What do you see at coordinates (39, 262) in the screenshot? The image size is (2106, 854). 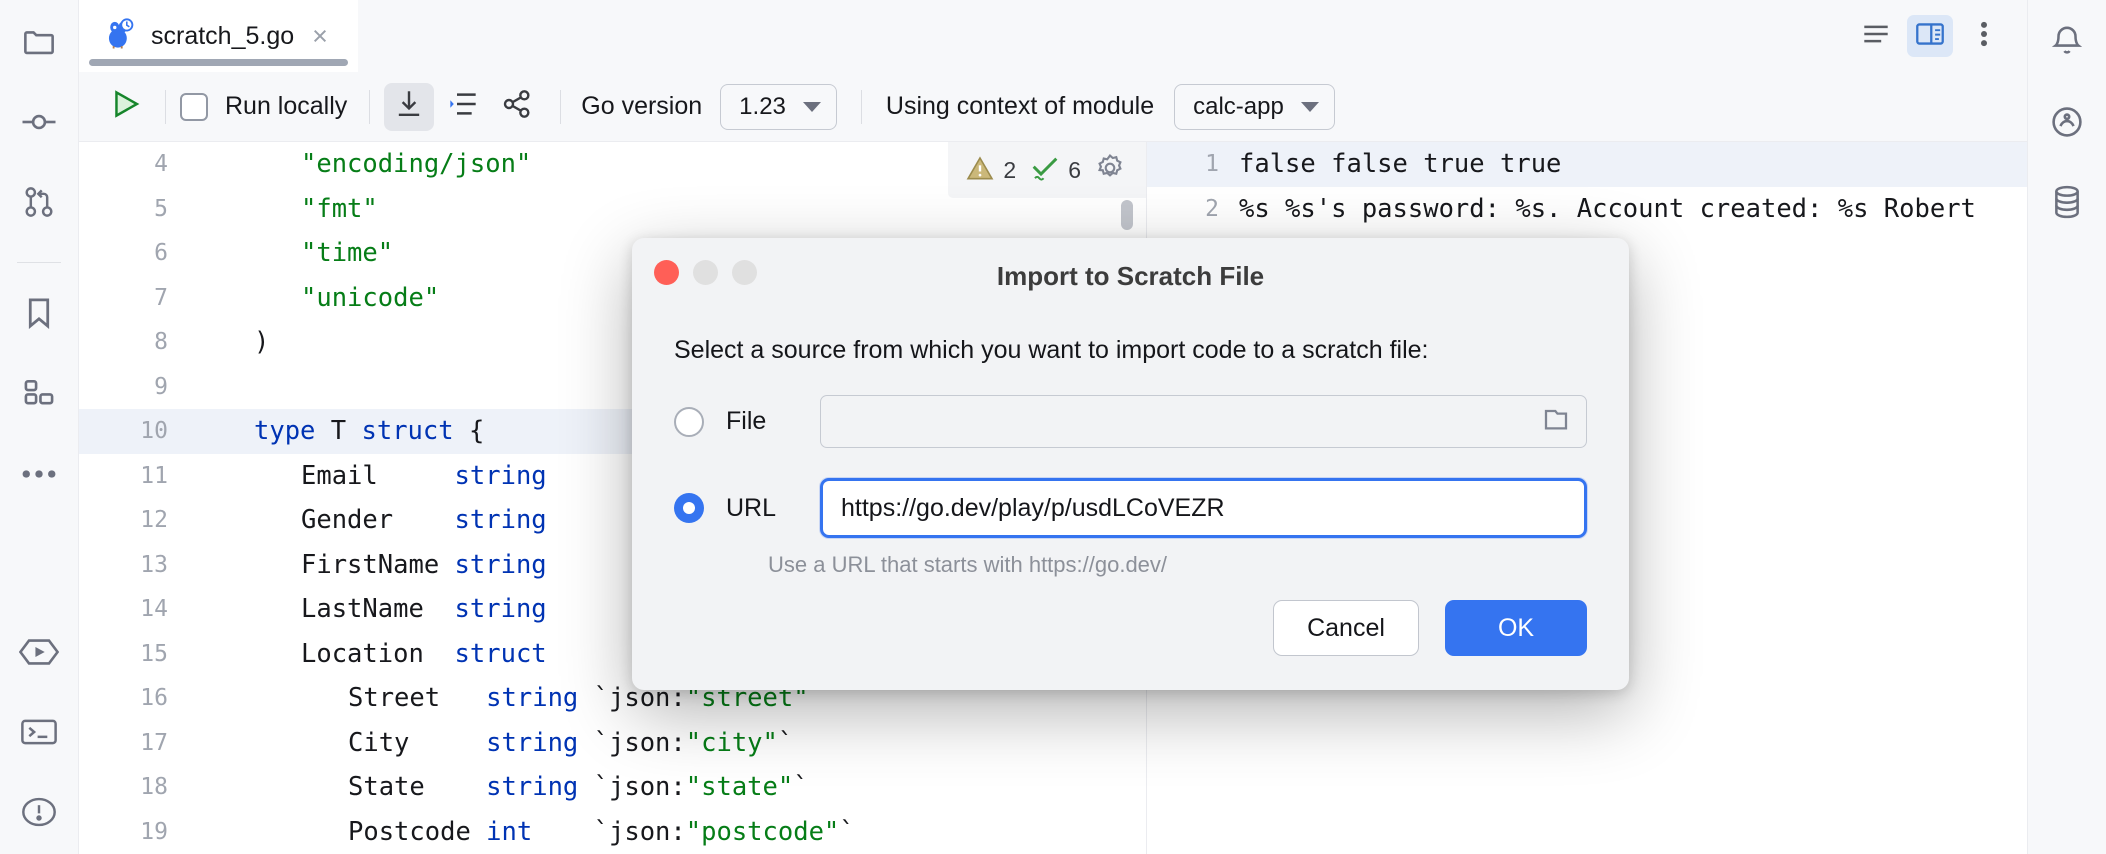 I see `rail-divider` at bounding box center [39, 262].